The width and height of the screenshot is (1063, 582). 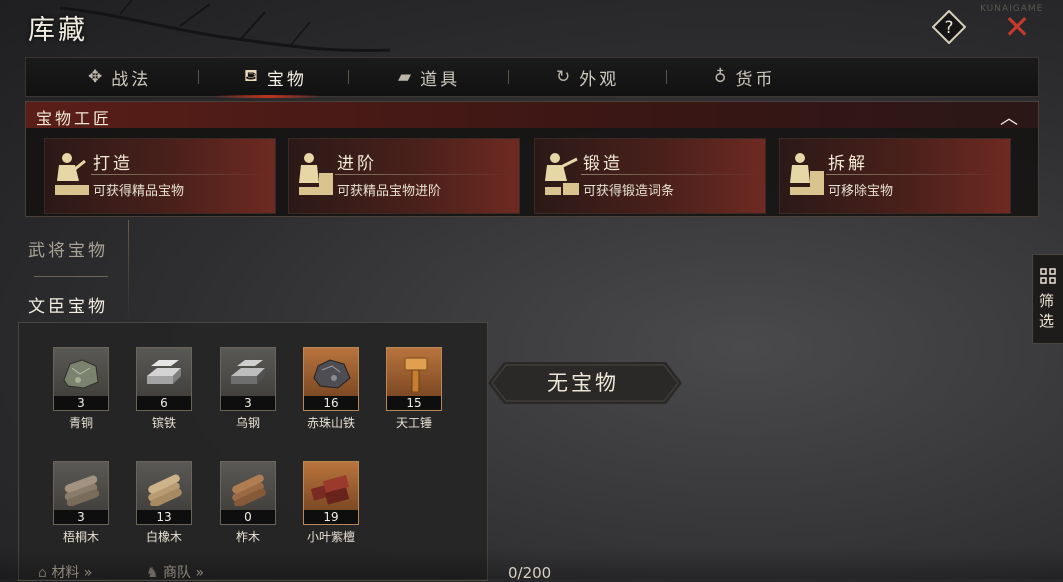 What do you see at coordinates (131, 79) in the screenshot?
I see `tab-label: 战法` at bounding box center [131, 79].